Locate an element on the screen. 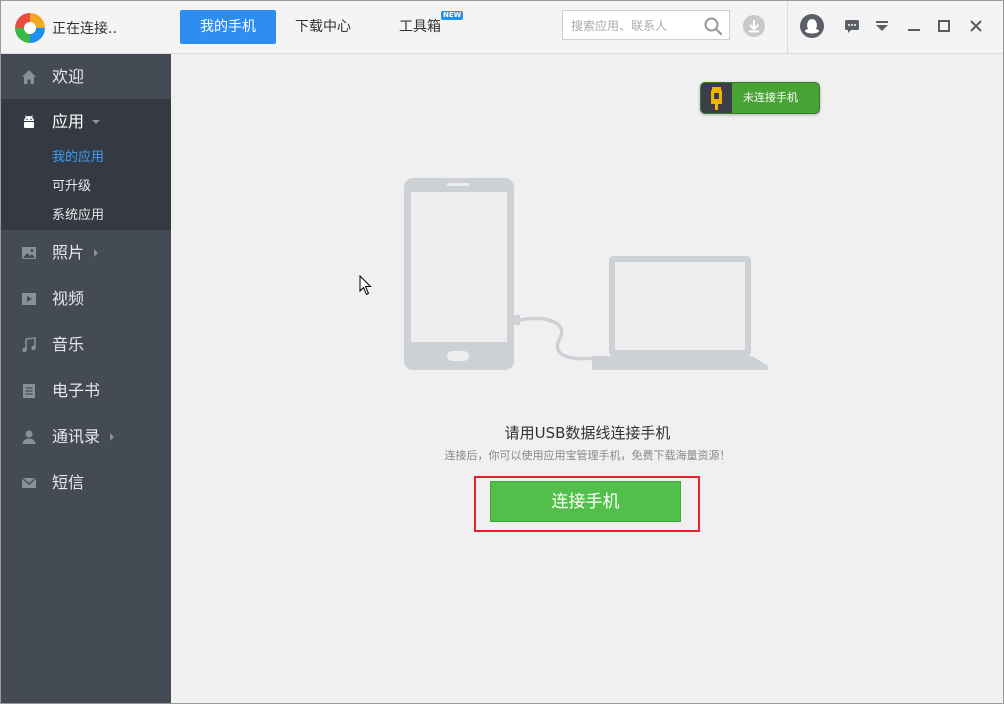 This screenshot has height=704, width=1004. photo-icon is located at coordinates (29, 253).